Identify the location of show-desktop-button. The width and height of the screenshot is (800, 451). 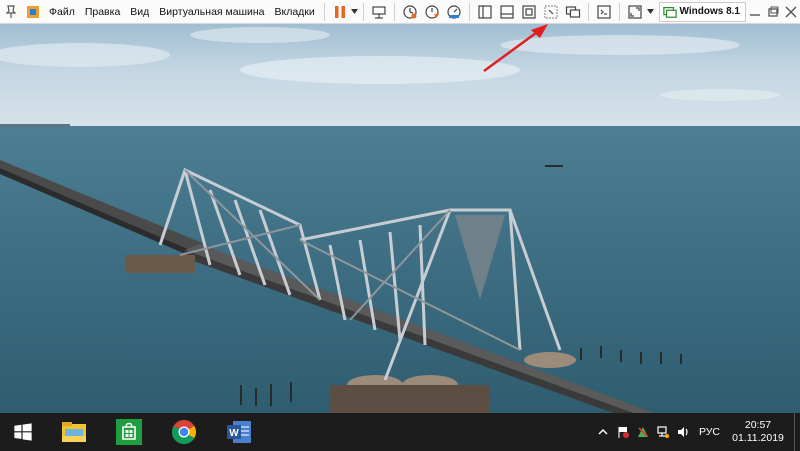
(797, 432).